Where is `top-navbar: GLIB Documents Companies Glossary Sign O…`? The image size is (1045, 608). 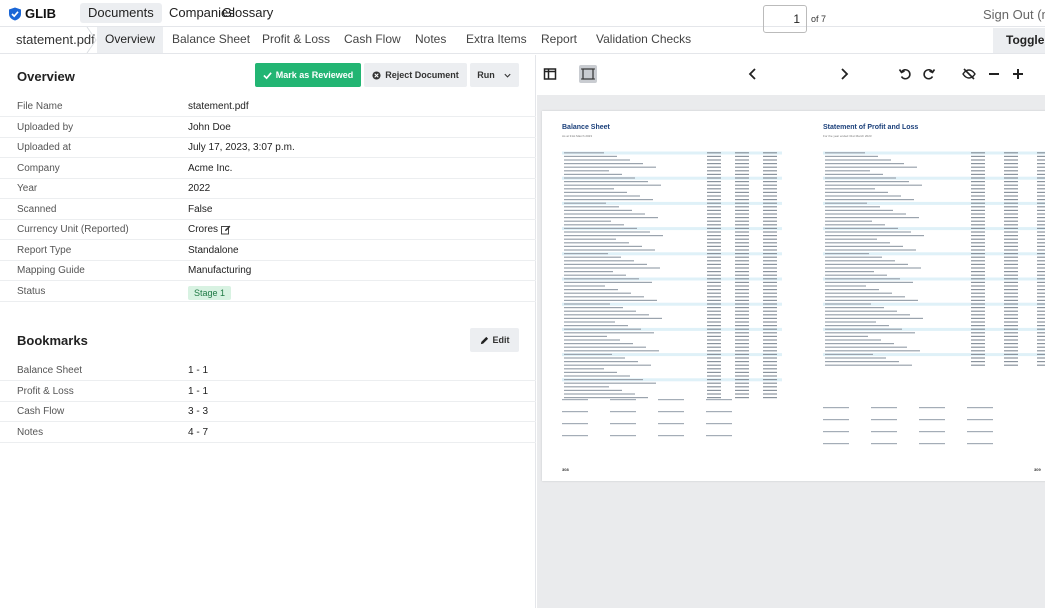 top-navbar: GLIB Documents Companies Glossary Sign O… is located at coordinates (522, 13).